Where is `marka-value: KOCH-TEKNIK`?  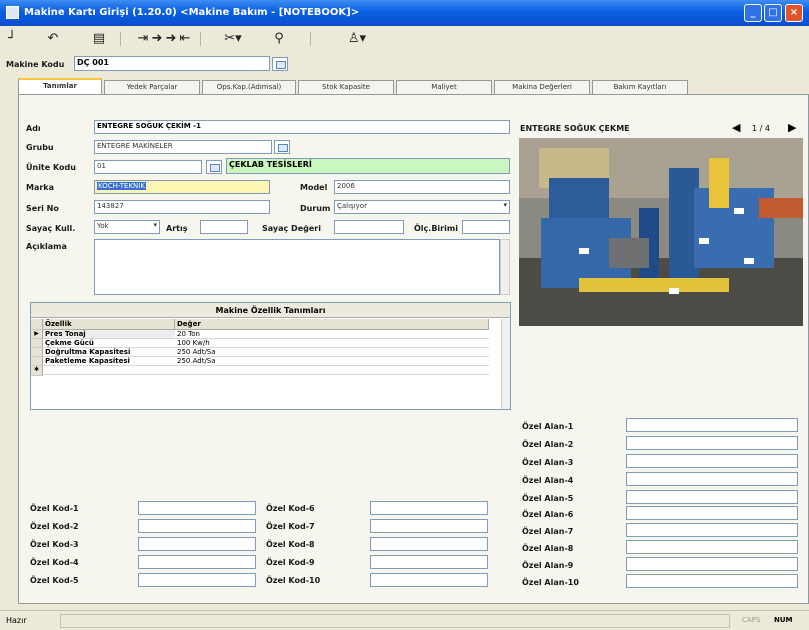 marka-value: KOCH-TEKNIK is located at coordinates (121, 186).